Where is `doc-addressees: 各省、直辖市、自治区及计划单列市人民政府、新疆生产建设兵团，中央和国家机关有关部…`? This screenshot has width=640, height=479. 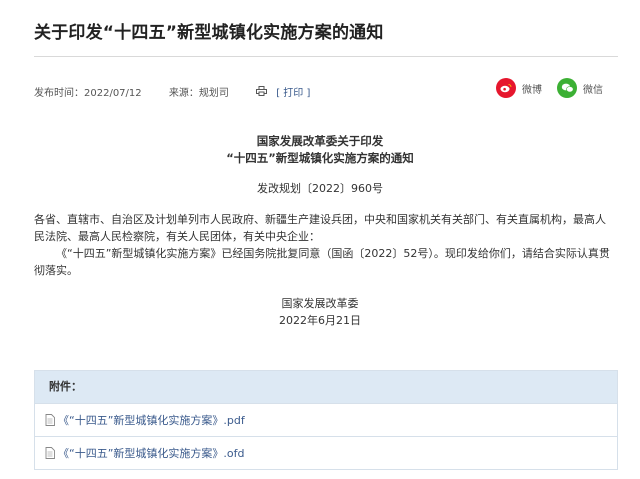 doc-addressees: 各省、直辖市、自治区及计划单列市人民政府、新疆生产建设兵团，中央和国家机关有关部… is located at coordinates (320, 228).